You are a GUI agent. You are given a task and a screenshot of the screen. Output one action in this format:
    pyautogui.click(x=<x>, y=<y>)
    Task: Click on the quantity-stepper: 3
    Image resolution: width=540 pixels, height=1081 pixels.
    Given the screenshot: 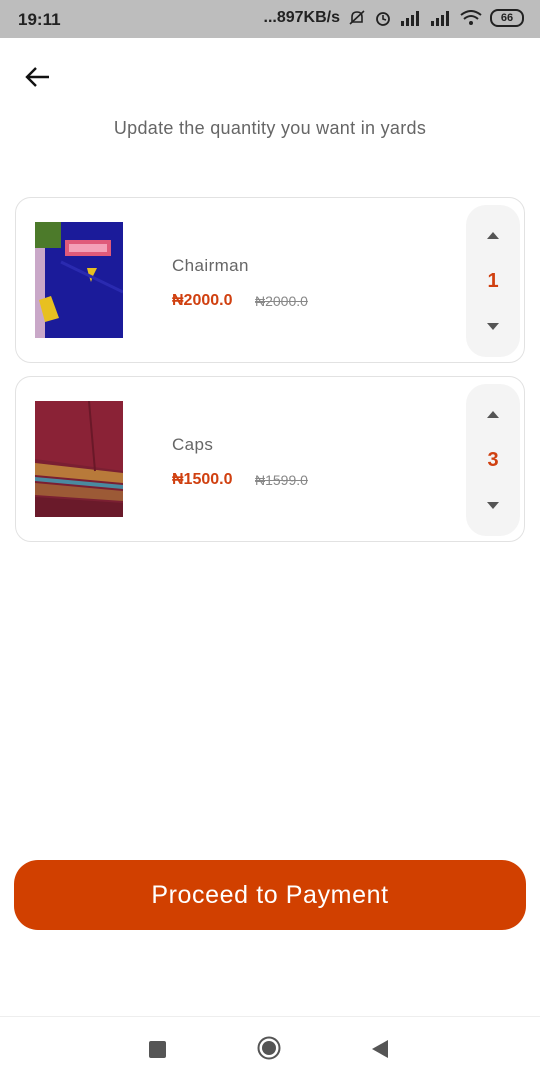 What is the action you would take?
    pyautogui.click(x=493, y=460)
    